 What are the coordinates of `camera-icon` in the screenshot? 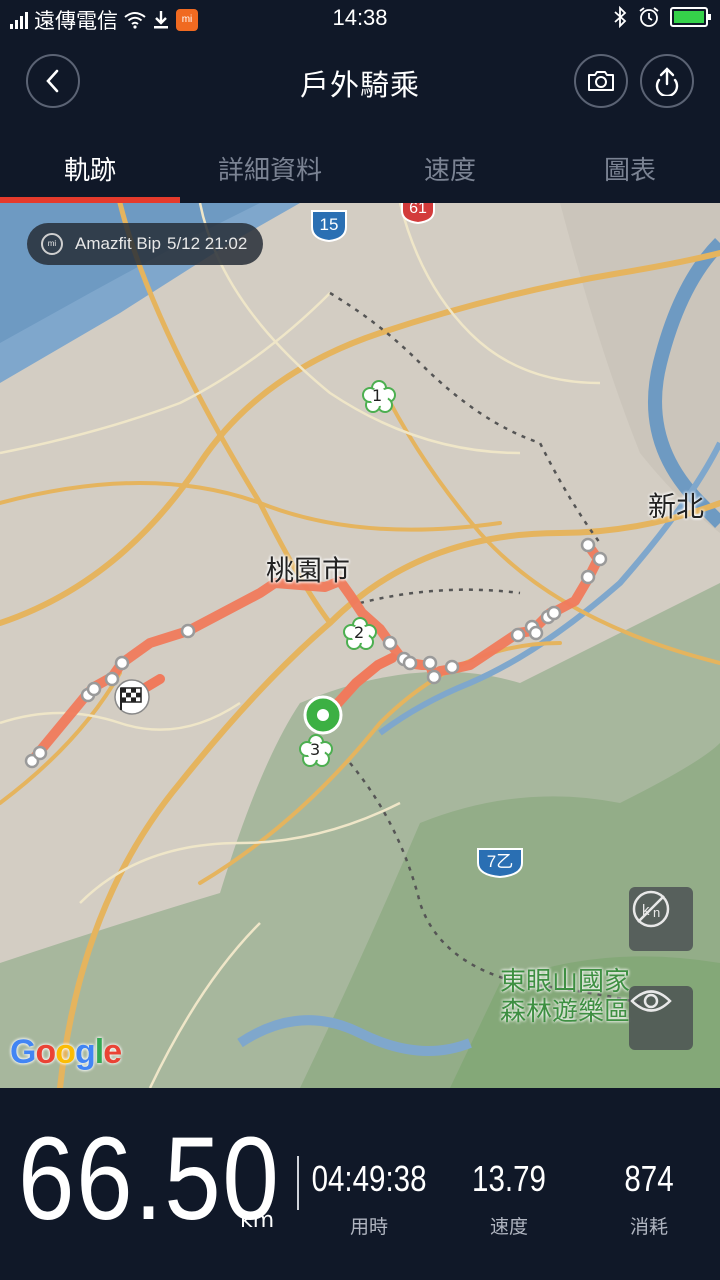 It's located at (601, 81).